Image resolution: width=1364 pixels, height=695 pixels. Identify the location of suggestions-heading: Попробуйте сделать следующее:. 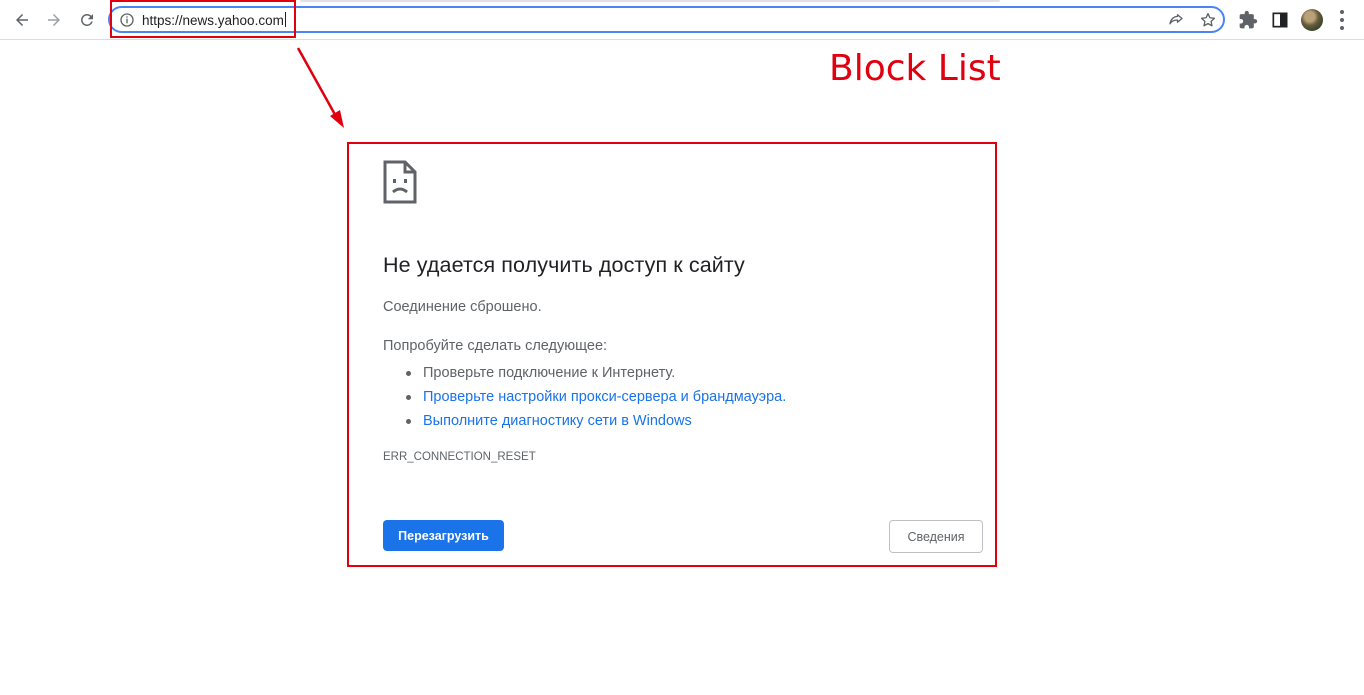
(495, 346).